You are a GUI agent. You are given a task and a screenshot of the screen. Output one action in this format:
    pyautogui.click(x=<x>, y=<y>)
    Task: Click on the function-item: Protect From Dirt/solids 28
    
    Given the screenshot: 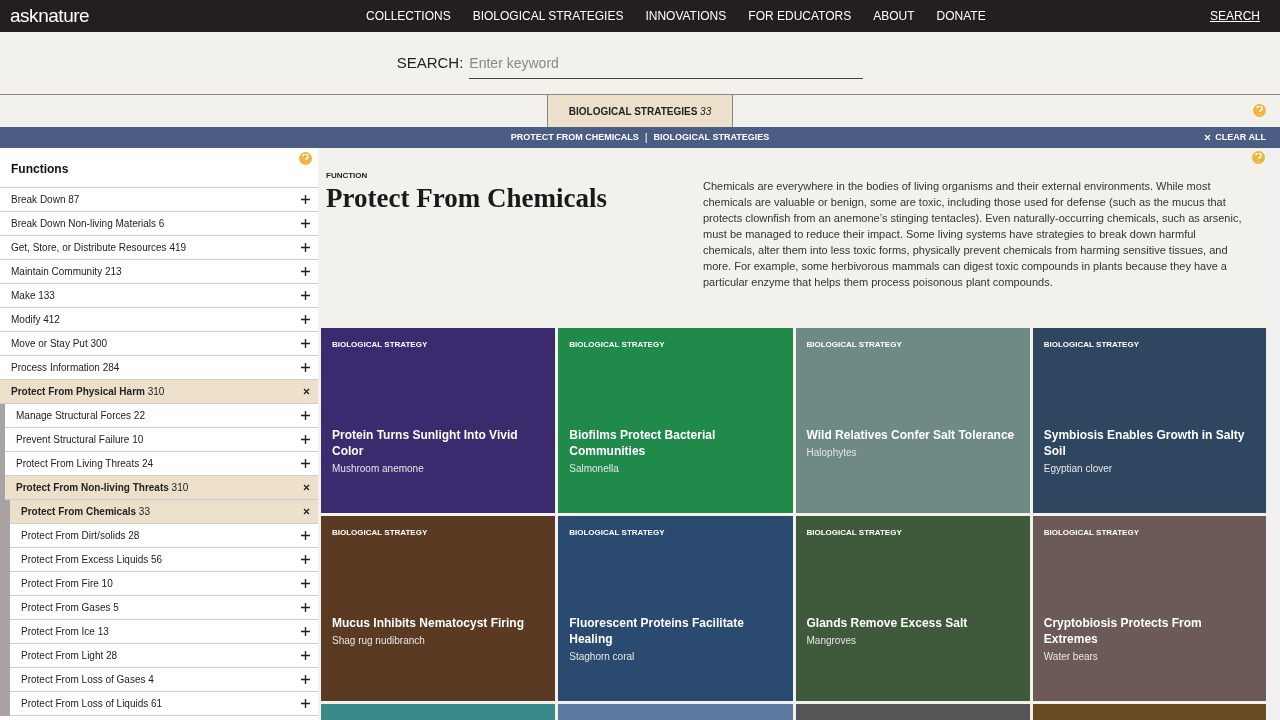 What is the action you would take?
    pyautogui.click(x=164, y=536)
    